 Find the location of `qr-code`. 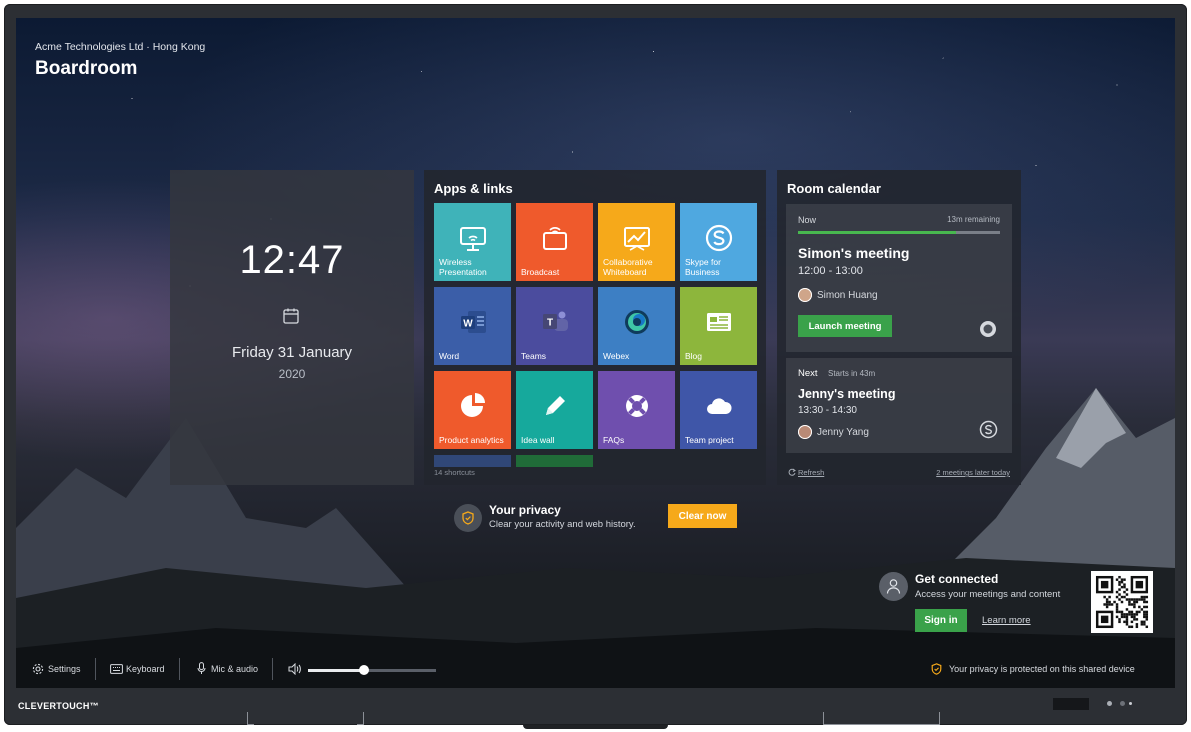

qr-code is located at coordinates (1122, 602).